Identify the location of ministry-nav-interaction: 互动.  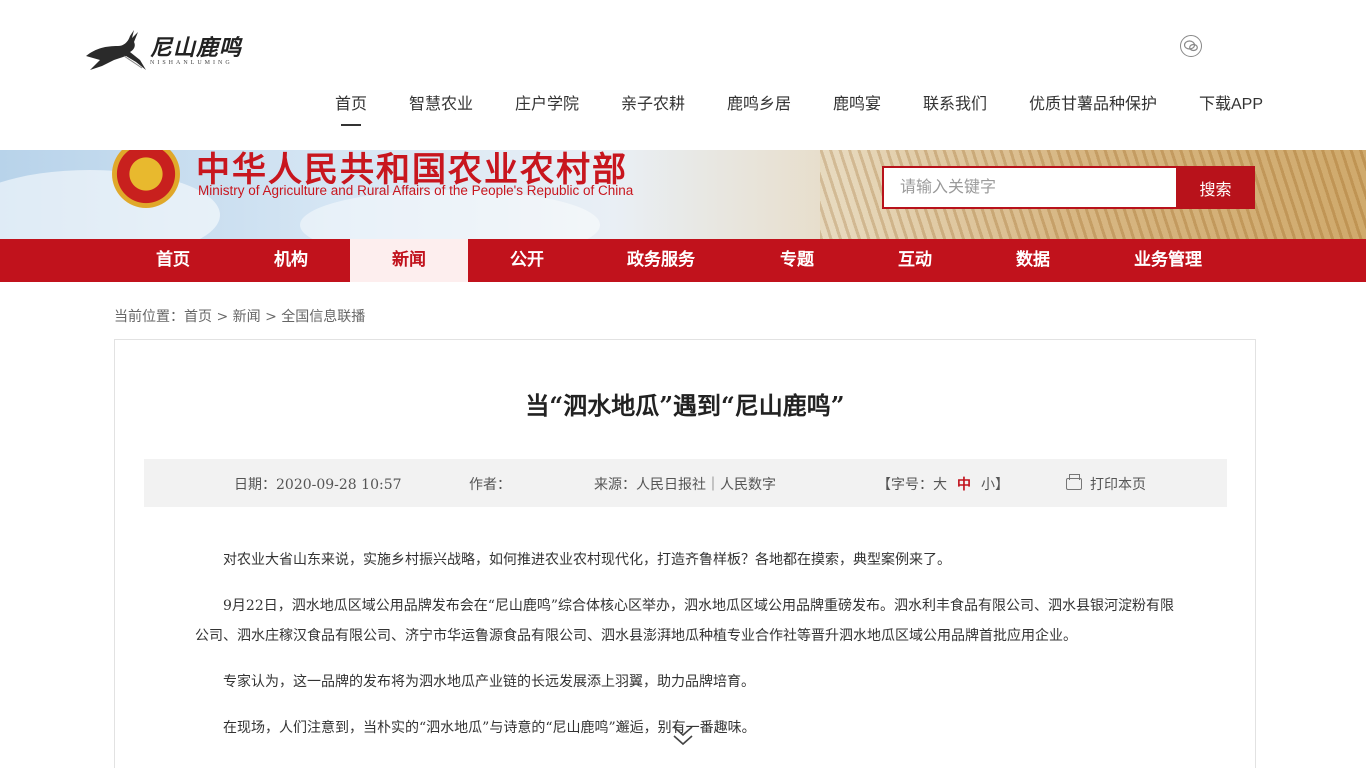
(915, 260).